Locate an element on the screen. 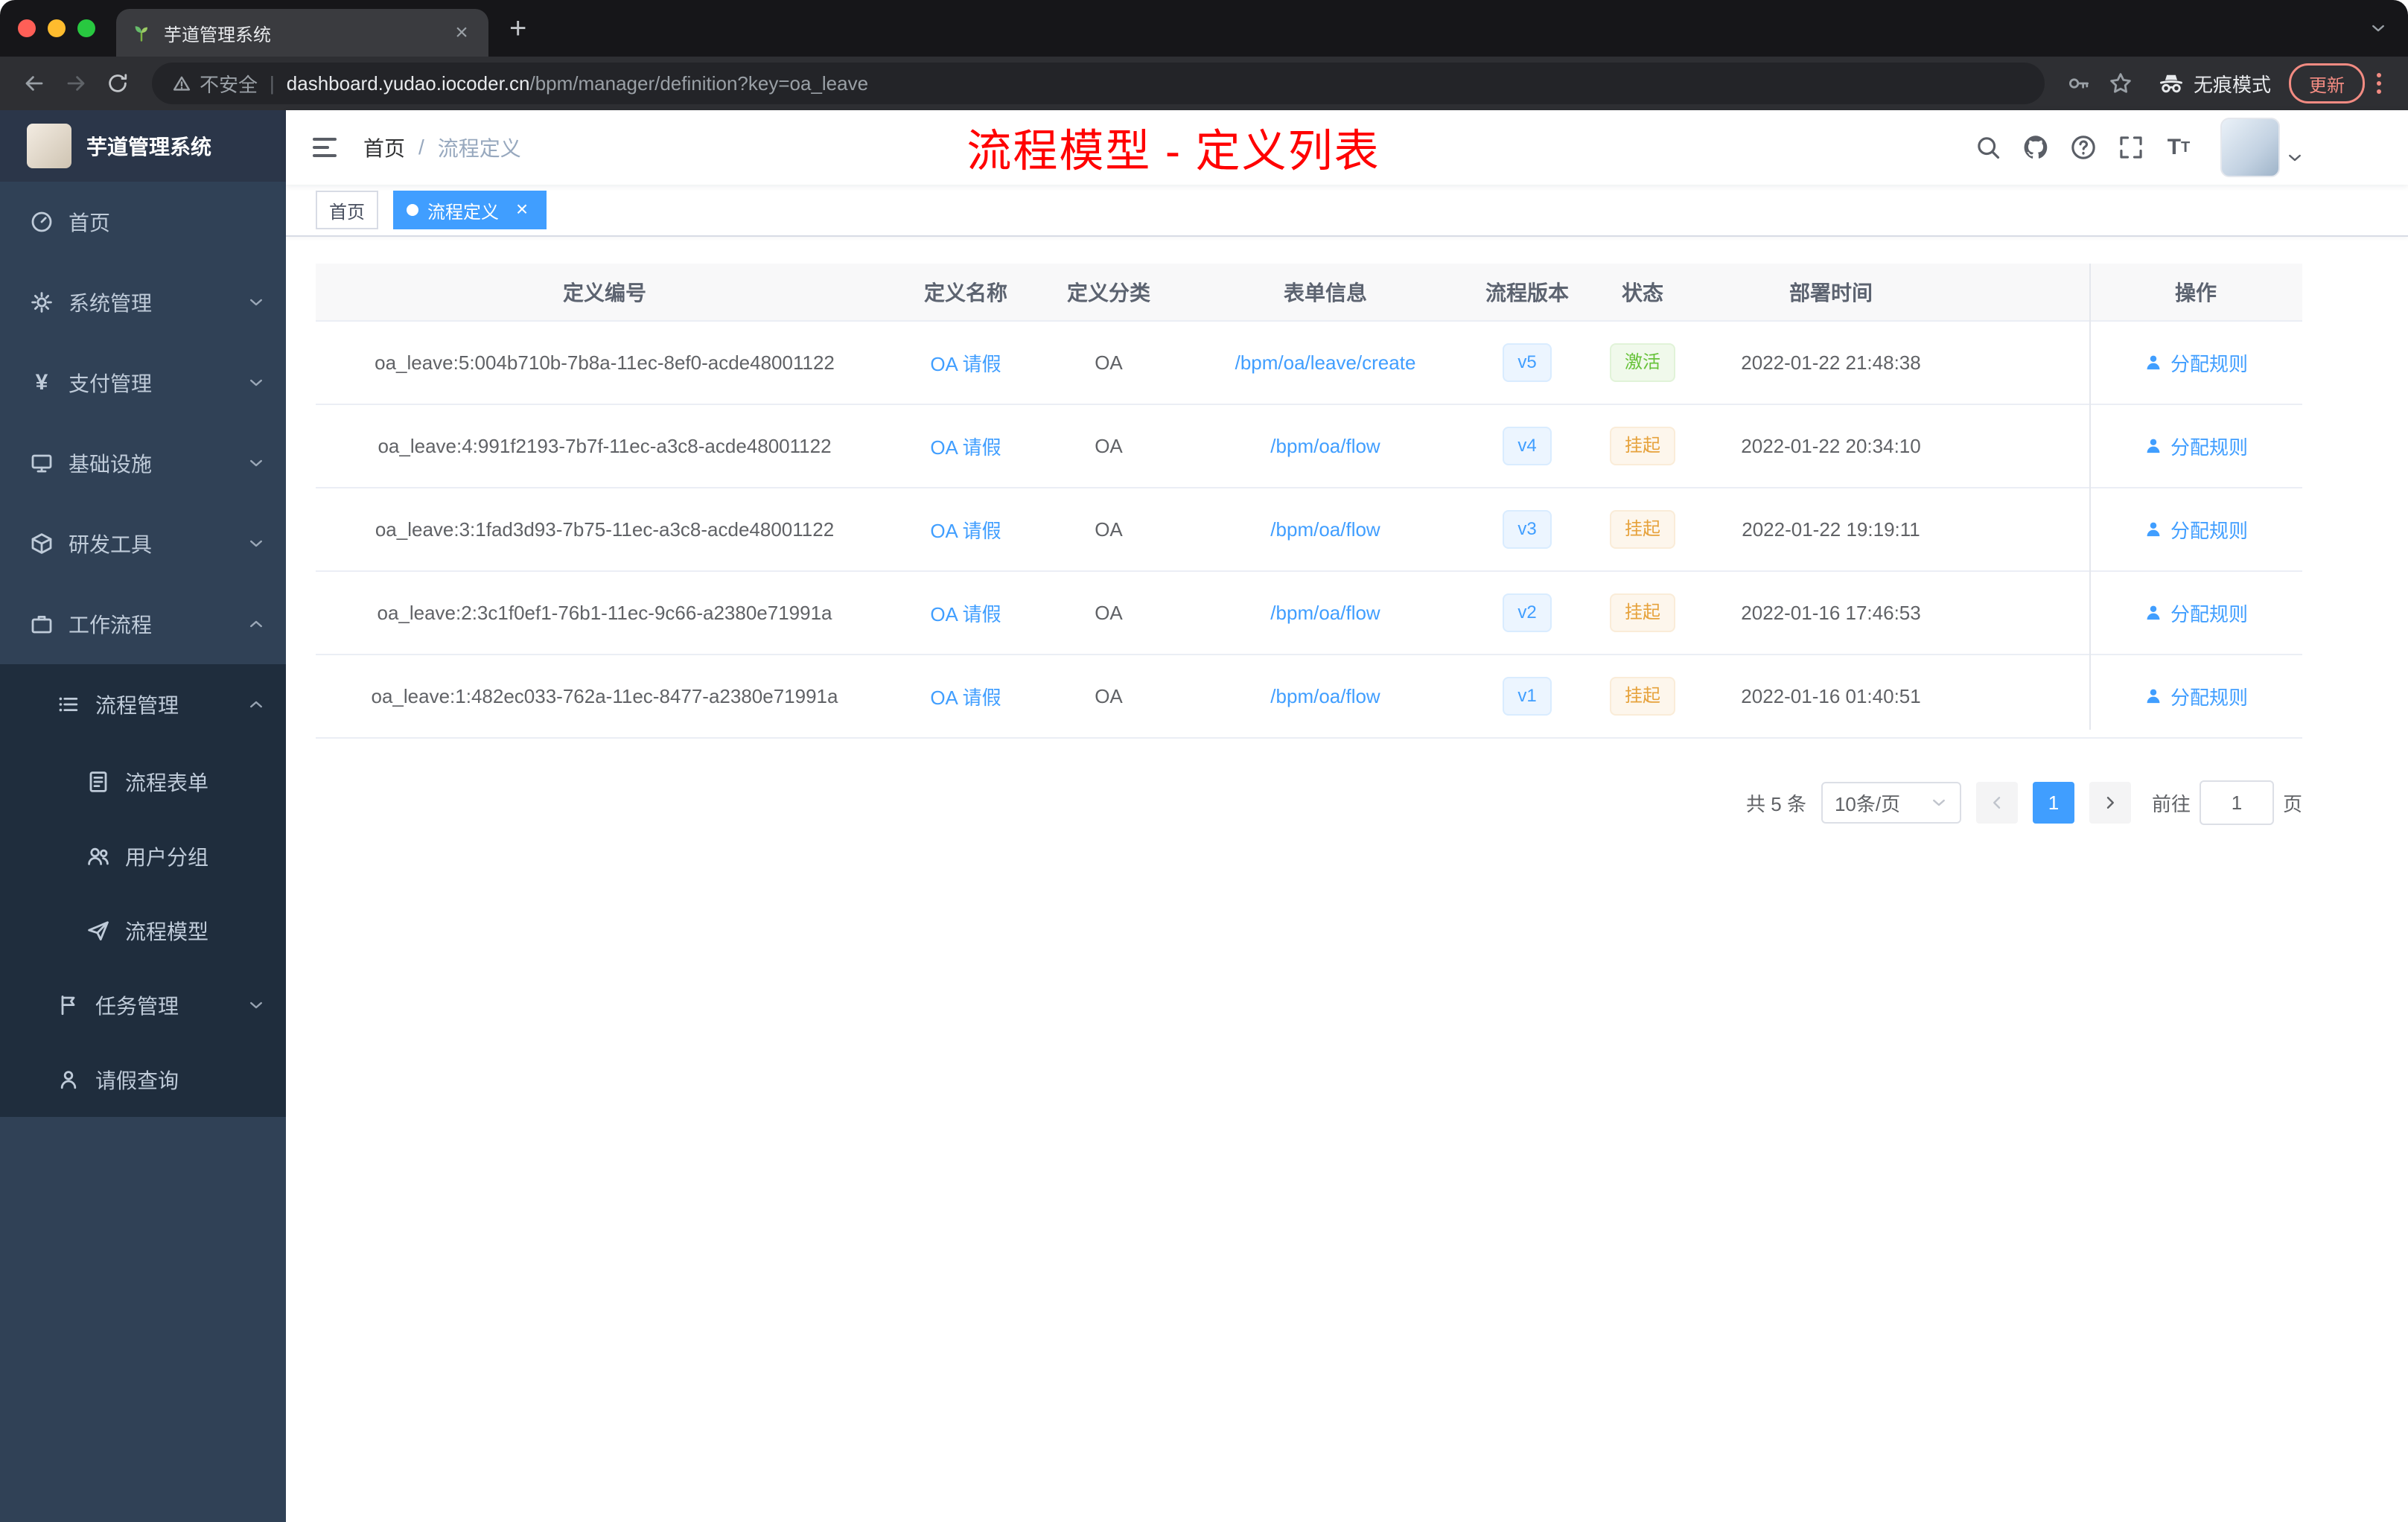 The image size is (2408, 1522). sidebar-item-workflow: 工作流程 is located at coordinates (143, 624).